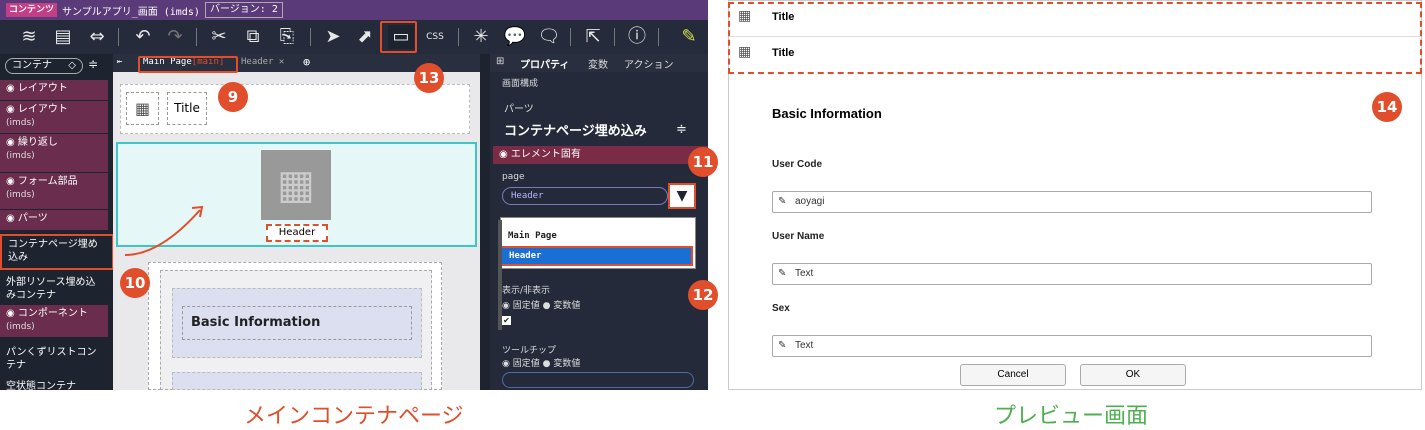 This screenshot has height=430, width=1425. I want to click on sidebar-item-label: フォーム部品, so click(47, 181).